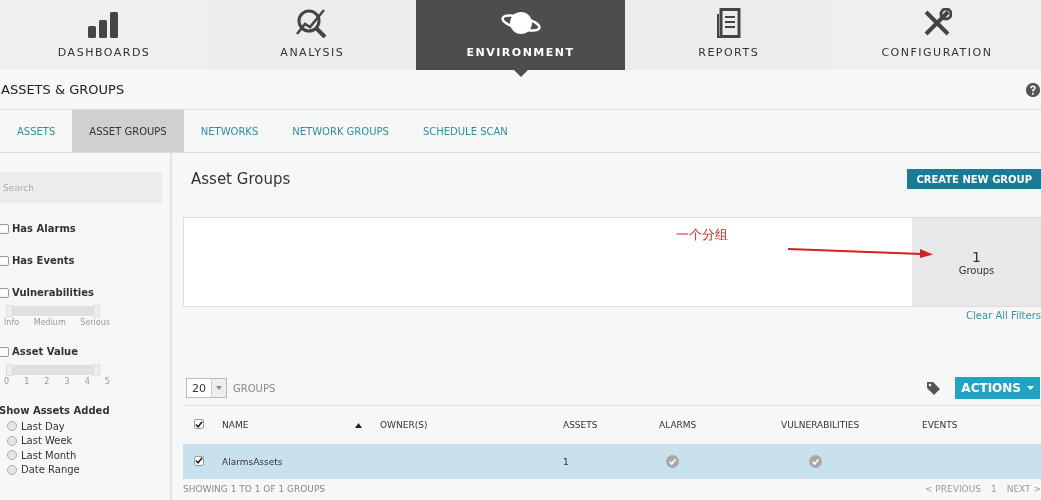 This screenshot has height=500, width=1041. I want to click on nav-tab: CONFIGURATION, so click(936, 35).